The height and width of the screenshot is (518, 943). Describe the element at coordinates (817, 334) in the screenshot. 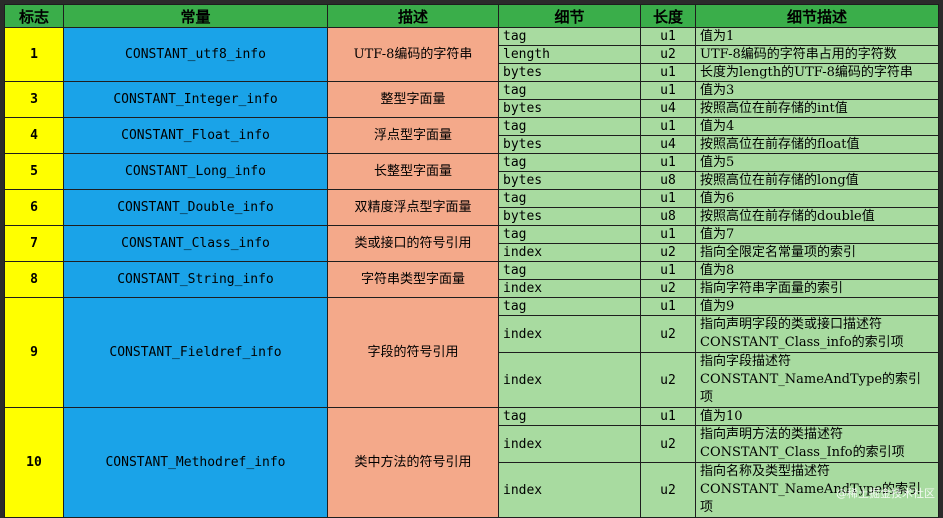

I see `detail-description-cell: 指向声明字段的类或接口描述符 CONSTANT_Class_info的索引项` at that location.